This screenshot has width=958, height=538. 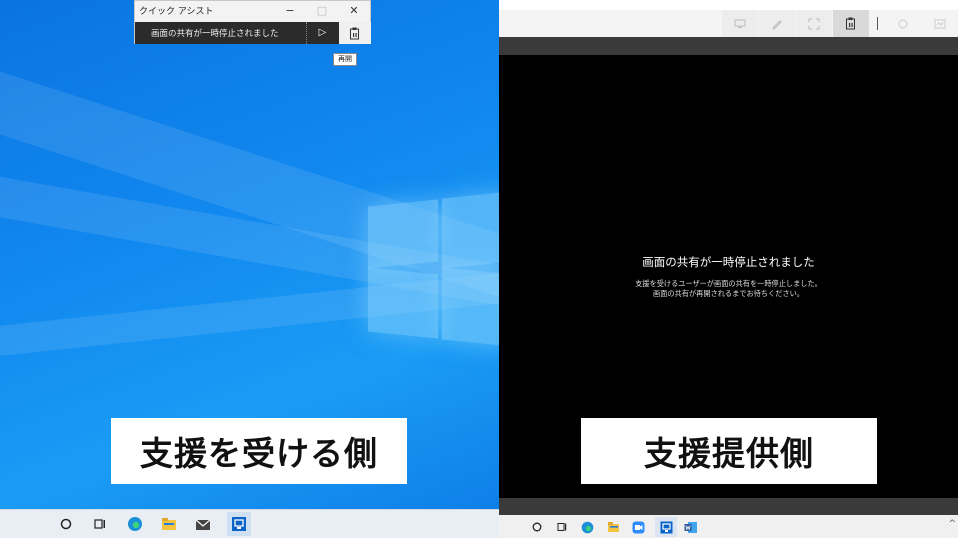 I want to click on resume-button: ▷, so click(x=322, y=33).